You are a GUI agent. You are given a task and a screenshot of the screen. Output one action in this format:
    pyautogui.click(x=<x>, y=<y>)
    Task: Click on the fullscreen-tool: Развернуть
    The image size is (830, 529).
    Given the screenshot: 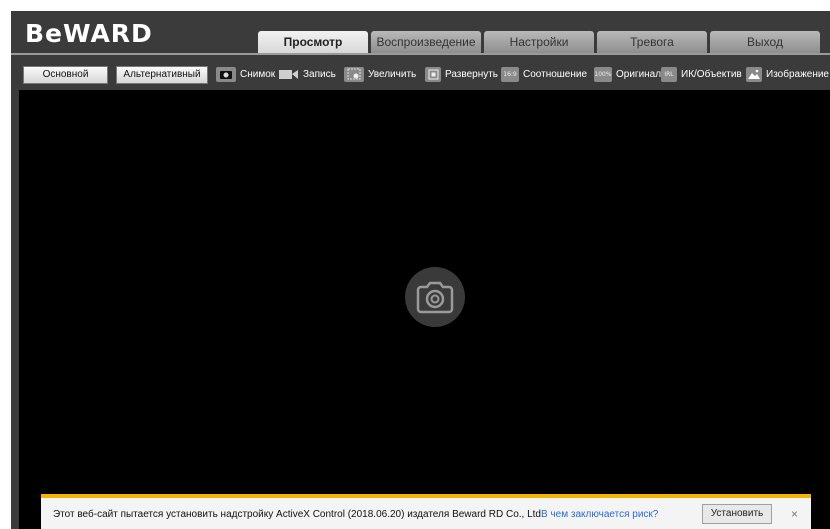 What is the action you would take?
    pyautogui.click(x=461, y=74)
    